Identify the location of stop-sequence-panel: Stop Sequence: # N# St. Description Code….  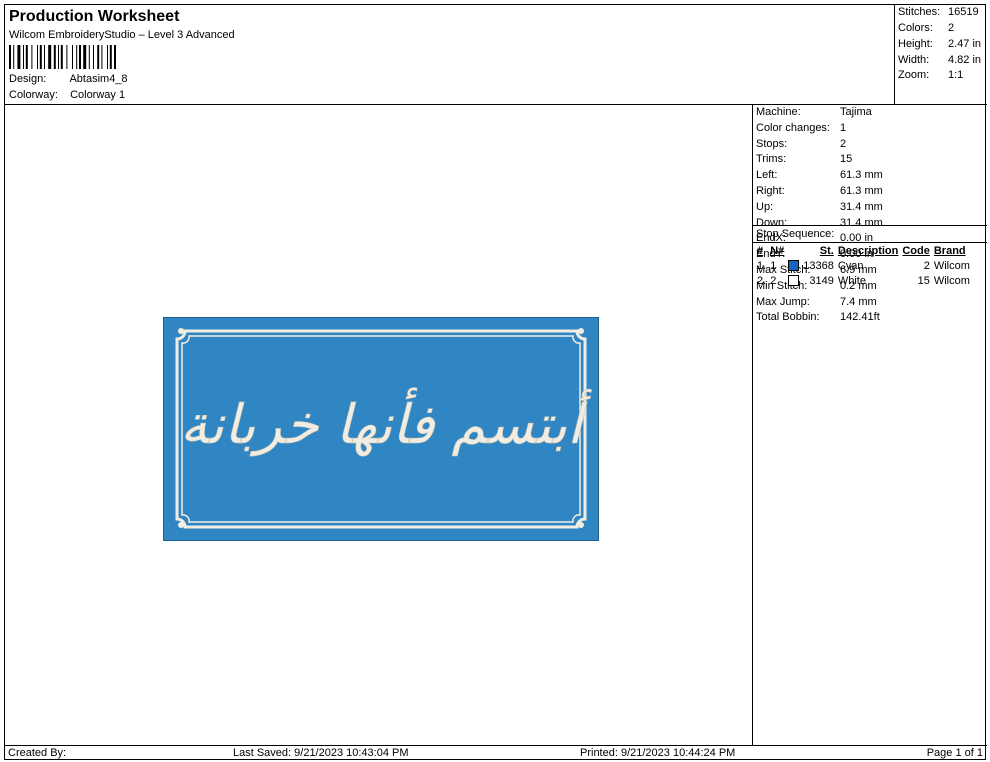
(870, 256).